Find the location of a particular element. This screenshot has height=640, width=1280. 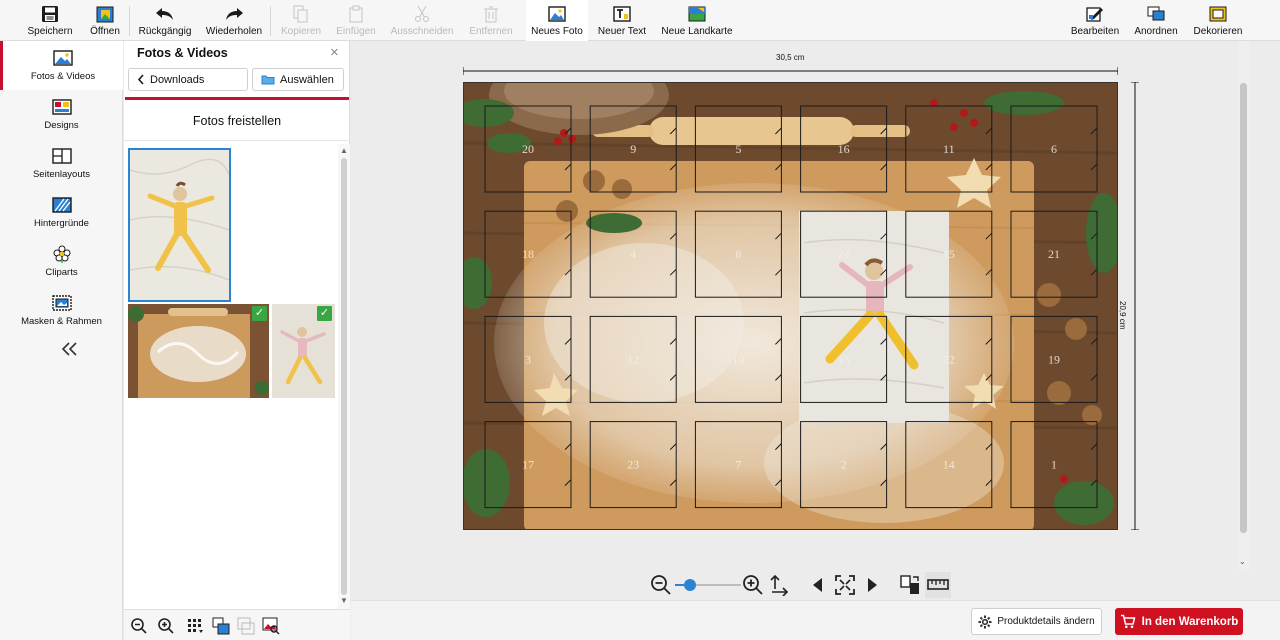

arrange-label: Anordnen is located at coordinates (1156, 31).